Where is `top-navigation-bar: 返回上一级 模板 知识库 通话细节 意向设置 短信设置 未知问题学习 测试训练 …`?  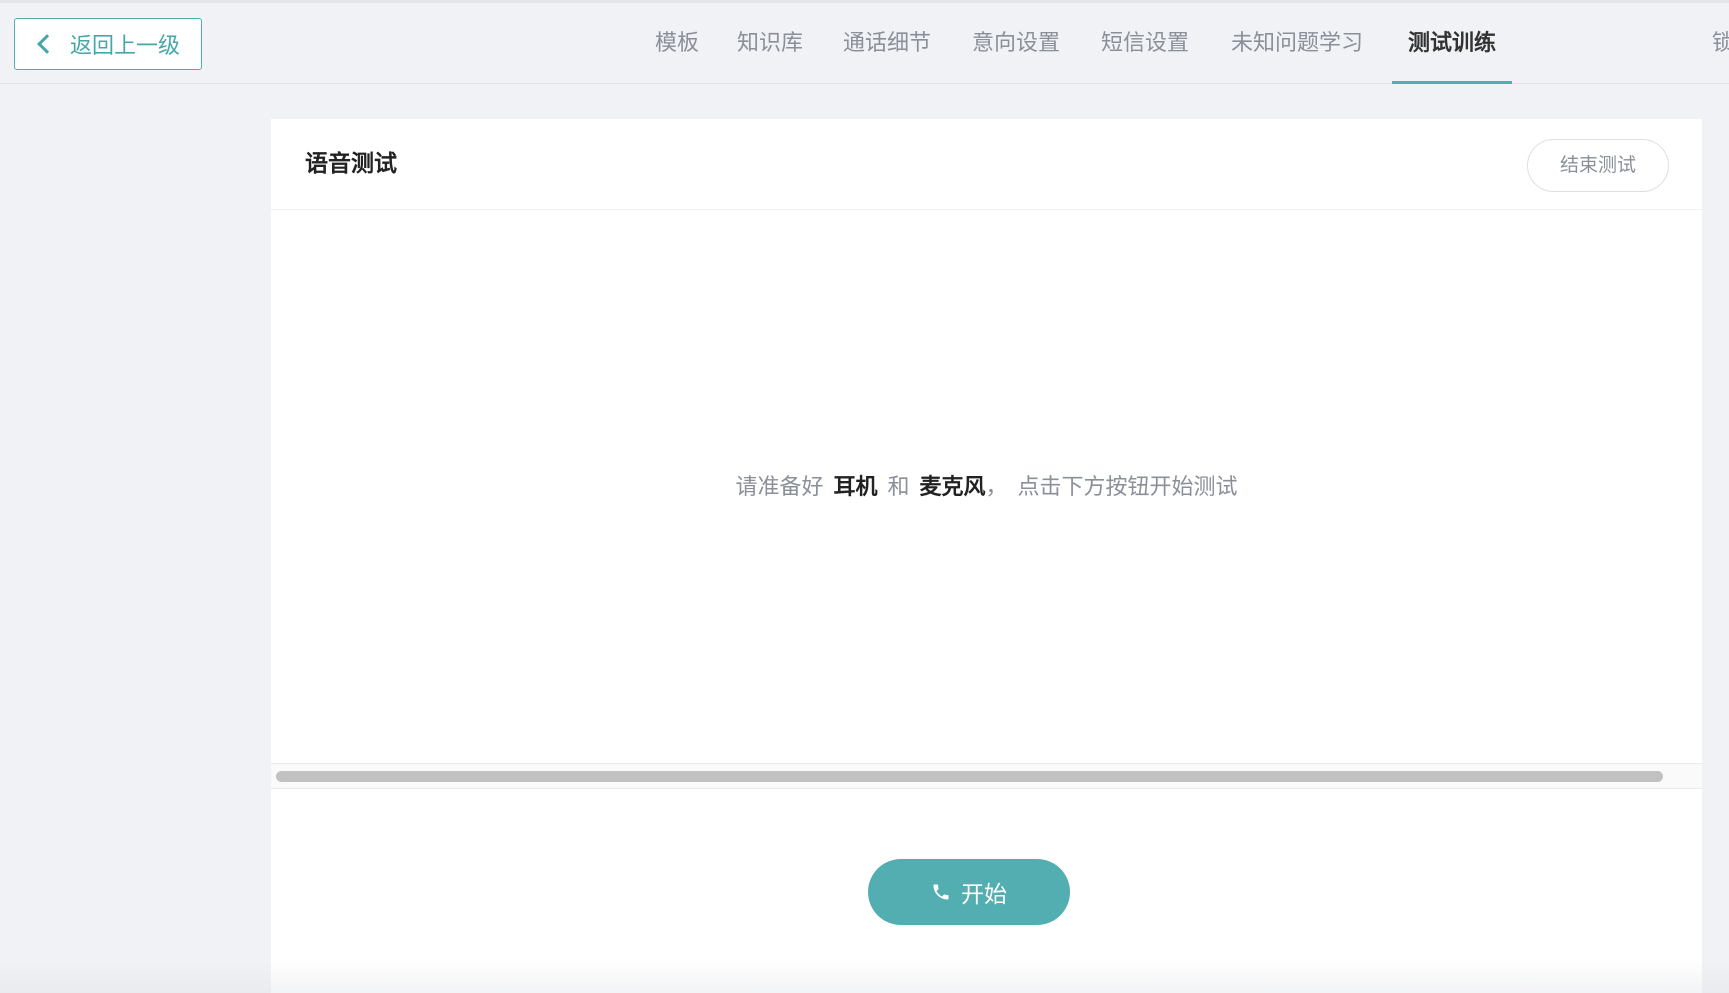 top-navigation-bar: 返回上一级 模板 知识库 通话细节 意向设置 短信设置 未知问题学习 测试训练 … is located at coordinates (864, 42).